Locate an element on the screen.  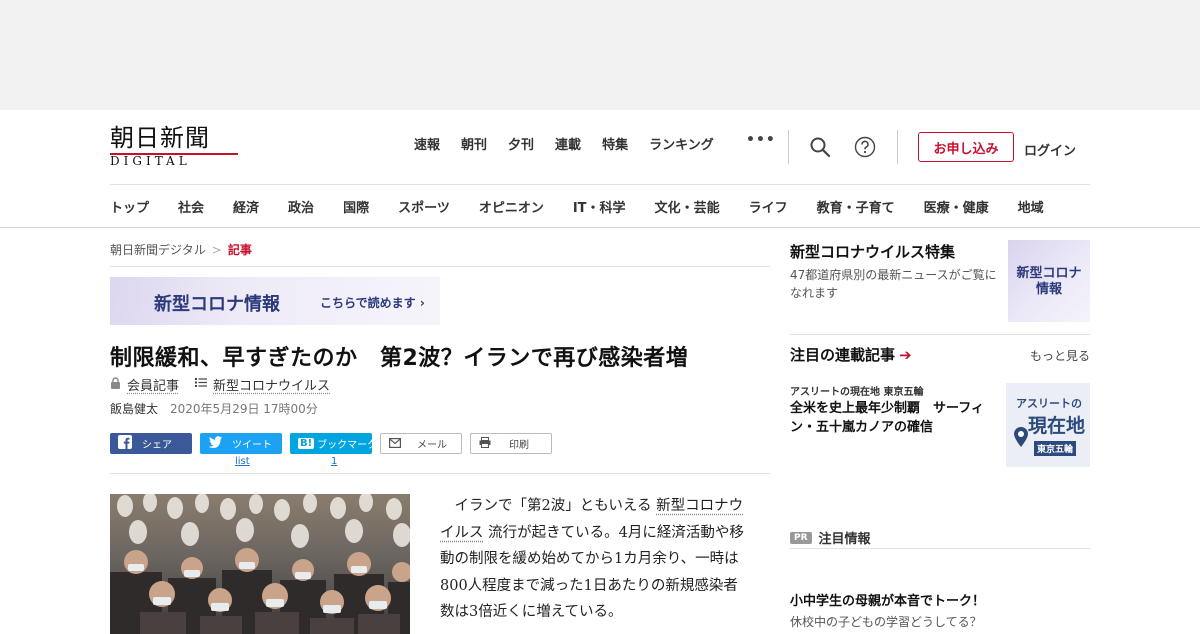
mail-share-button: メール is located at coordinates (421, 443).